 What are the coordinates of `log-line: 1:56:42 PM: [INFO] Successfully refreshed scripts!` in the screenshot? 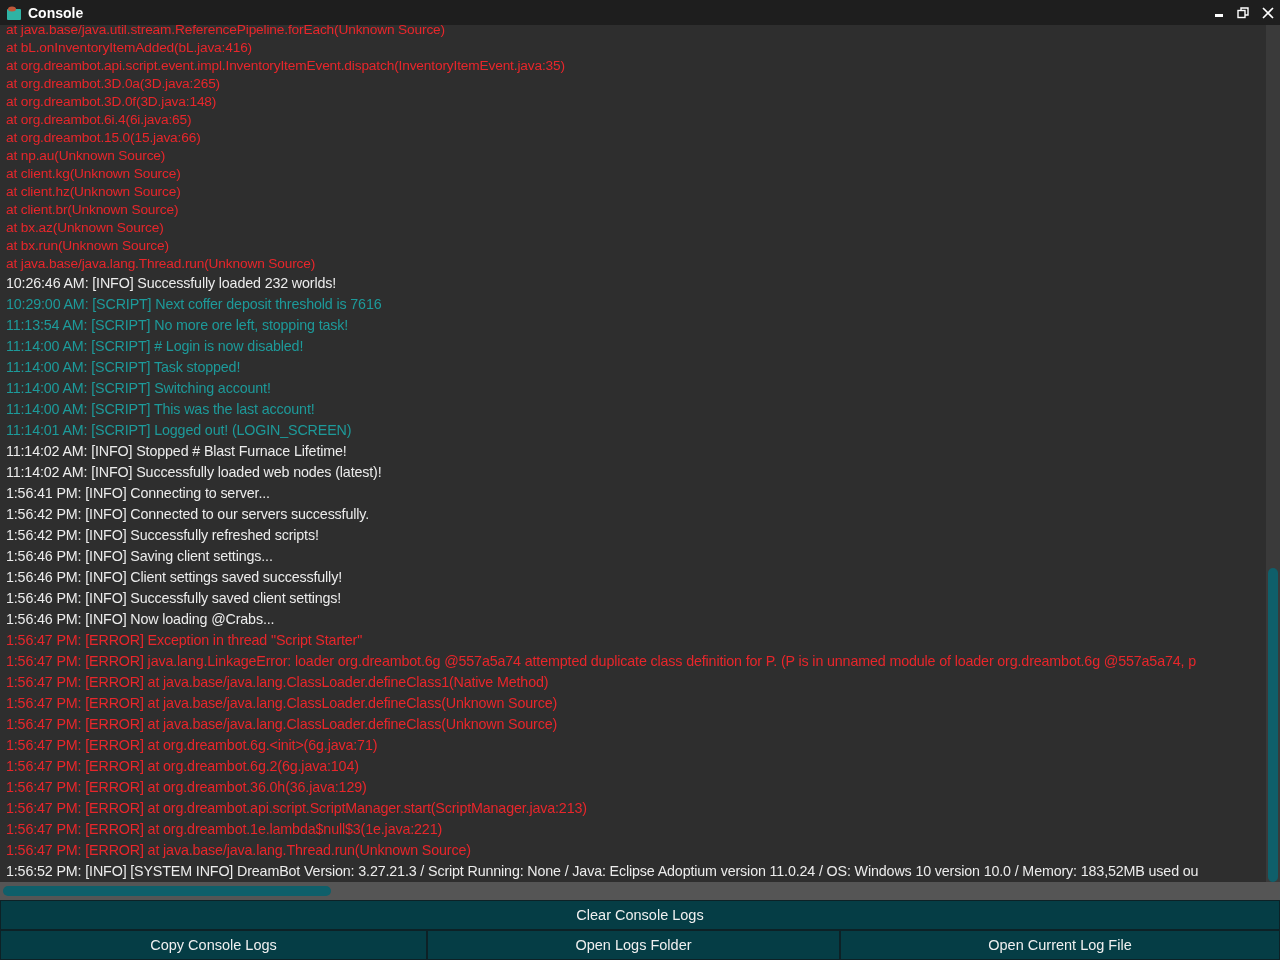 It's located at (163, 535).